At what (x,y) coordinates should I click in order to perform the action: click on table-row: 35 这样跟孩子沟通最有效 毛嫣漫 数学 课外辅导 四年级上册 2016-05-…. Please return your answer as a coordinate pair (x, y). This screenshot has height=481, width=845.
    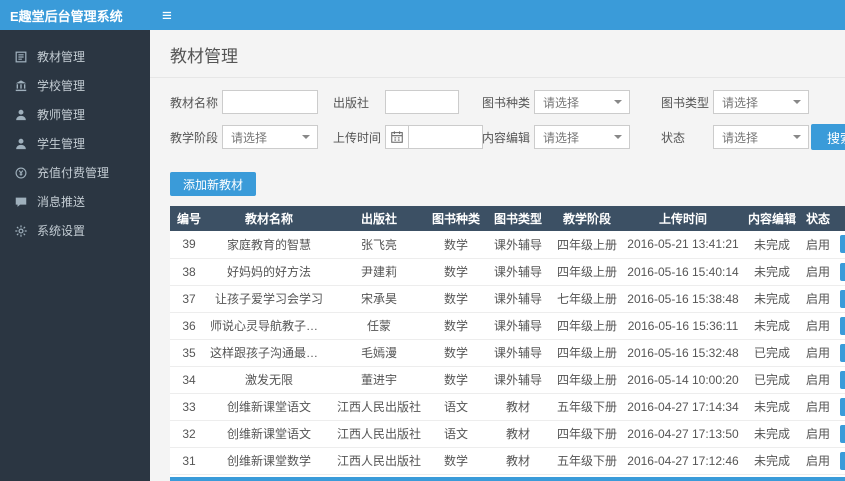
    Looking at the image, I should click on (507, 353).